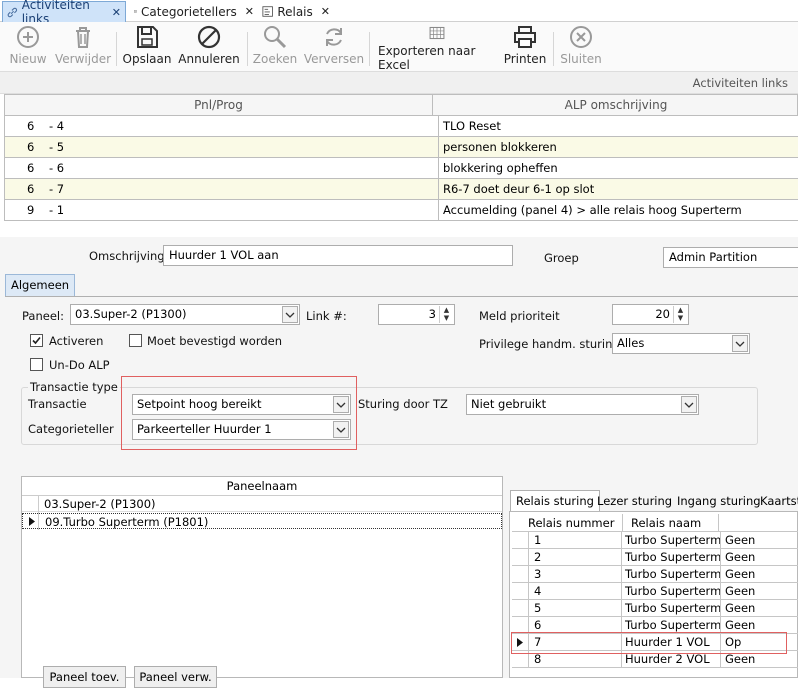 The image size is (798, 688). Describe the element at coordinates (618, 147) in the screenshot. I see `alp-omschrijving-cell: personen blokkeren` at that location.